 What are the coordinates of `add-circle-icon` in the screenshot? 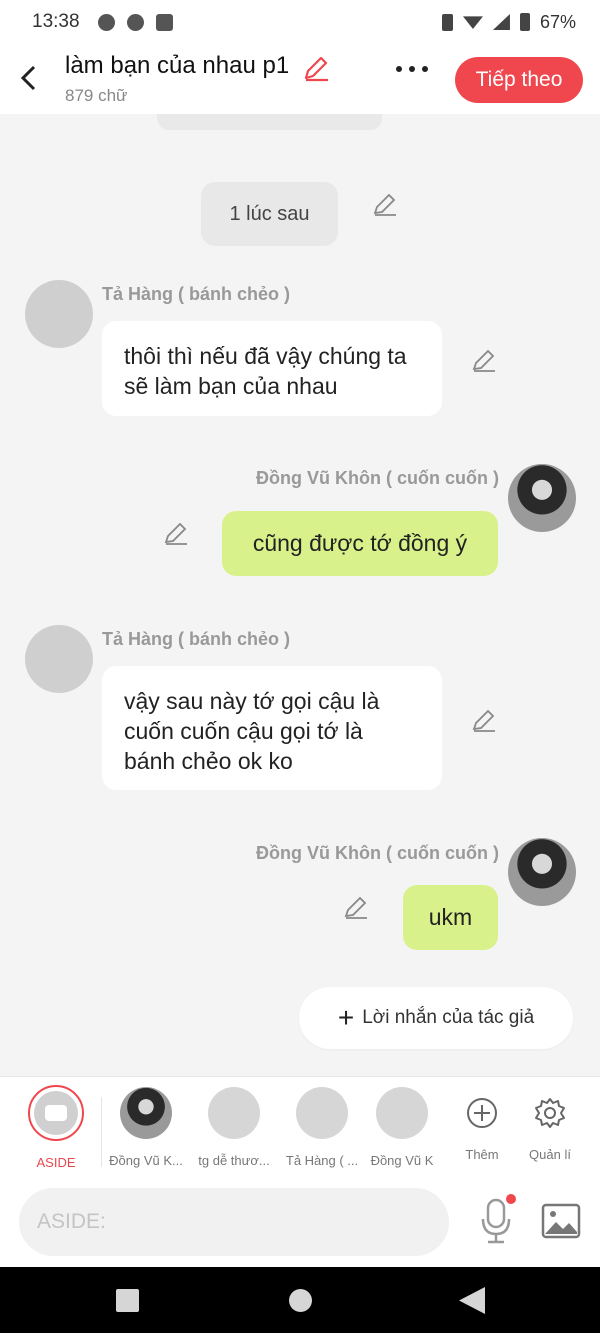 It's located at (482, 1113).